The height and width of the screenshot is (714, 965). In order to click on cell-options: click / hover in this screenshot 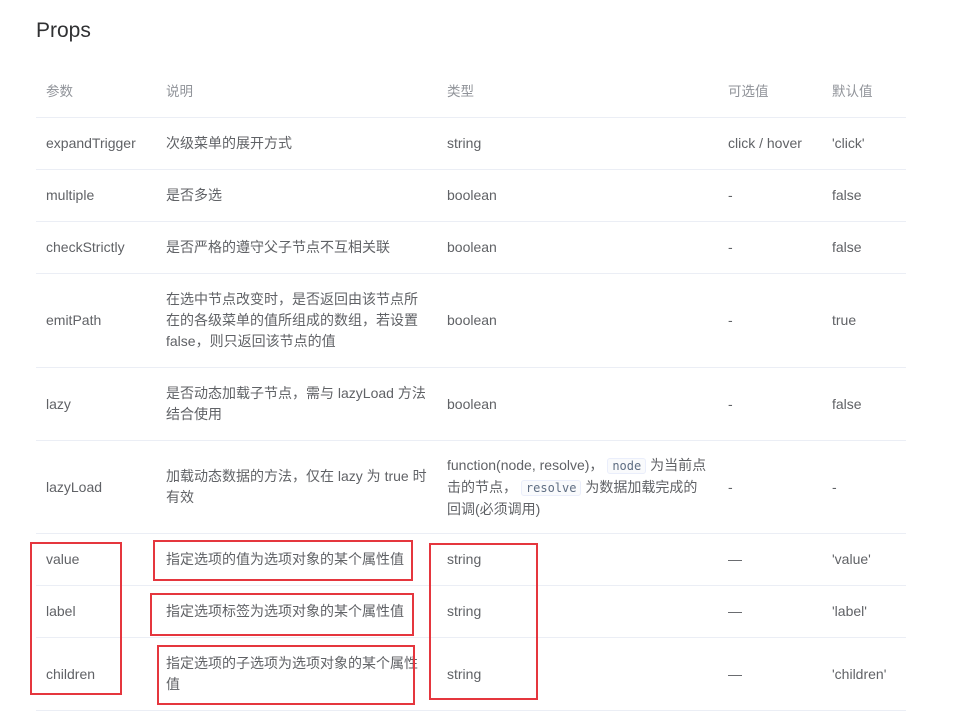, I will do `click(770, 143)`.